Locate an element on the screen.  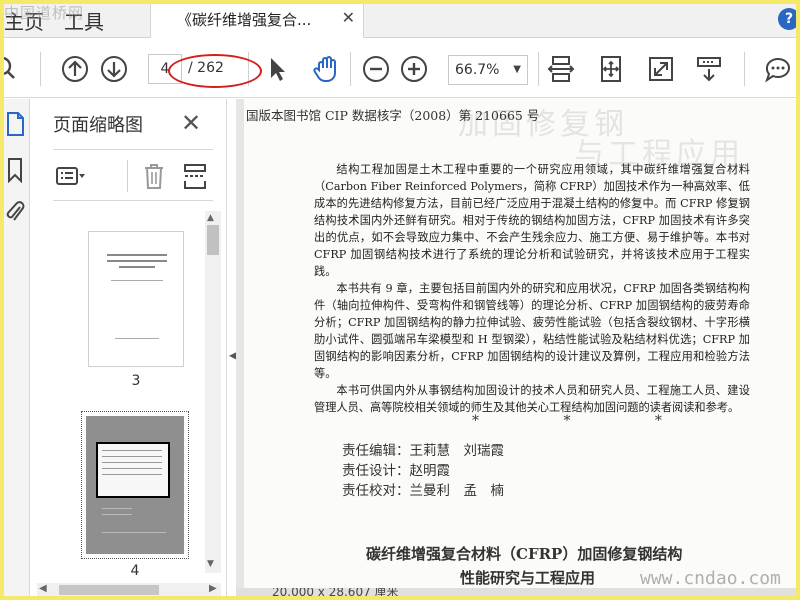
thumbnail-list: 3 4 is located at coordinates (119, 396).